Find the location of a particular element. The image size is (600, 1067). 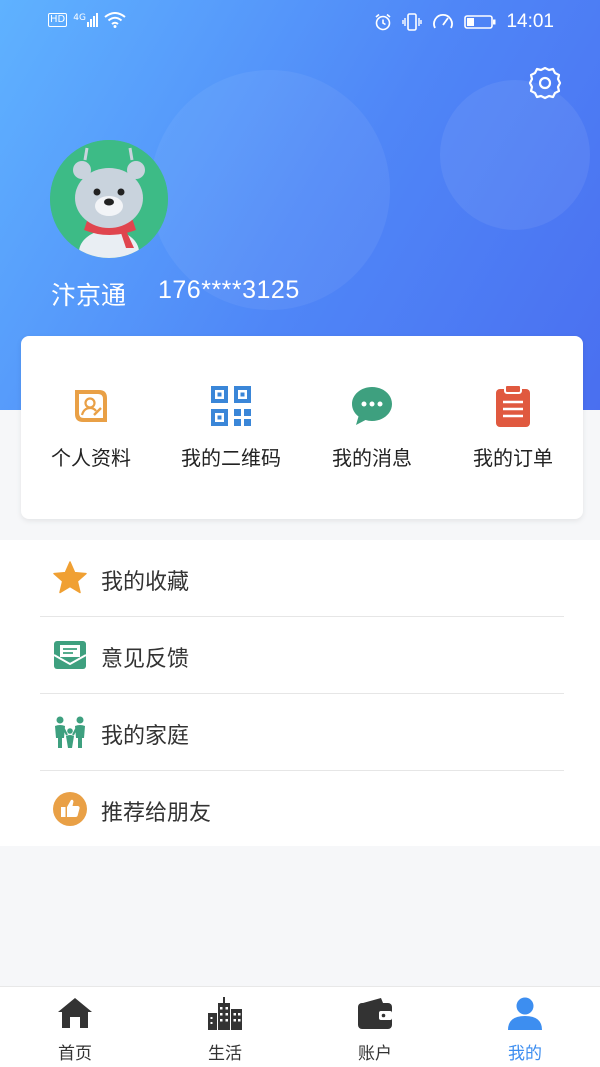

profile-card-icon is located at coordinates (91, 406).